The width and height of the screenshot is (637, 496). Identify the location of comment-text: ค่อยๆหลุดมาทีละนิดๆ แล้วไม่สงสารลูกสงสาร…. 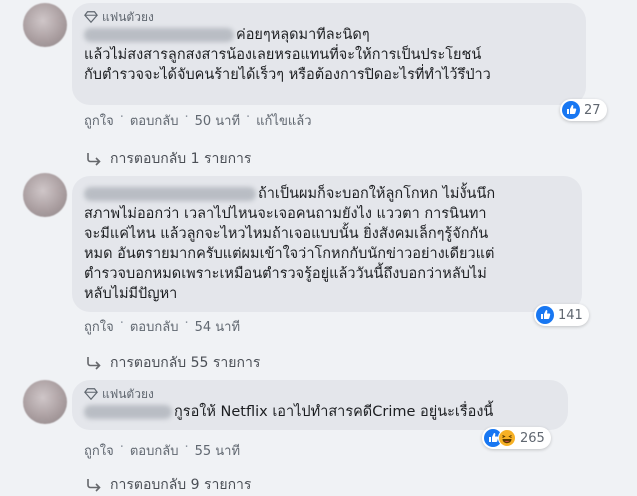
(287, 55).